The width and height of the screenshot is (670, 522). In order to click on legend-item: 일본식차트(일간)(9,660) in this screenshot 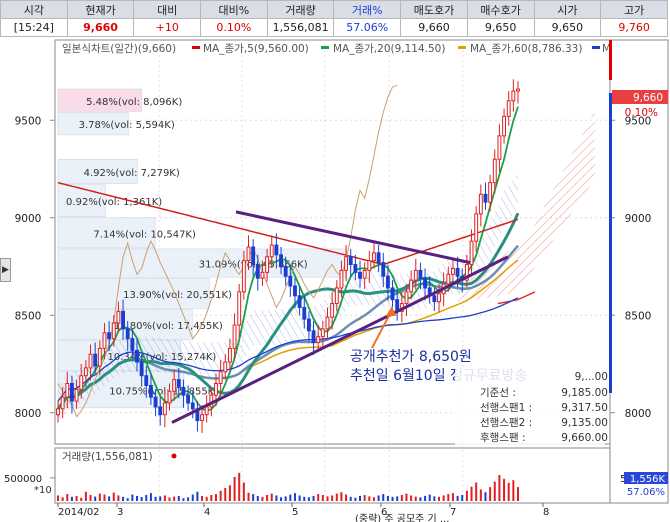, I will do `click(119, 48)`.